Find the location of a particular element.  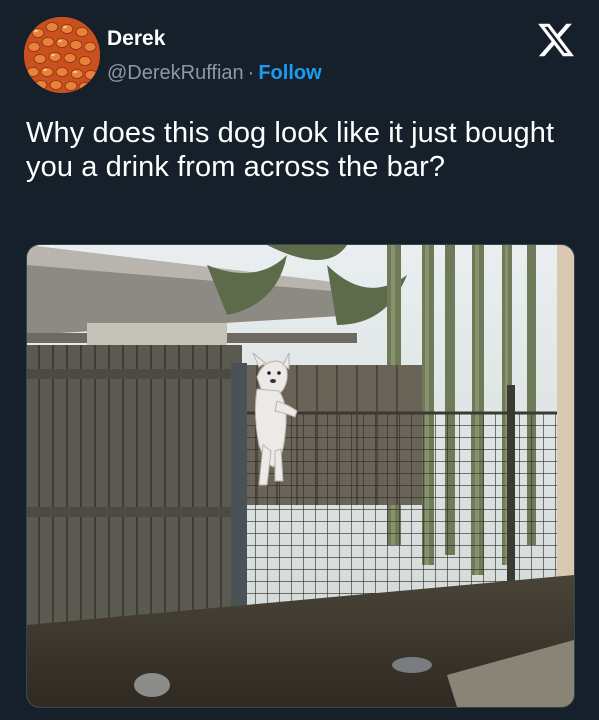

follow-button: Follow is located at coordinates (289, 73).